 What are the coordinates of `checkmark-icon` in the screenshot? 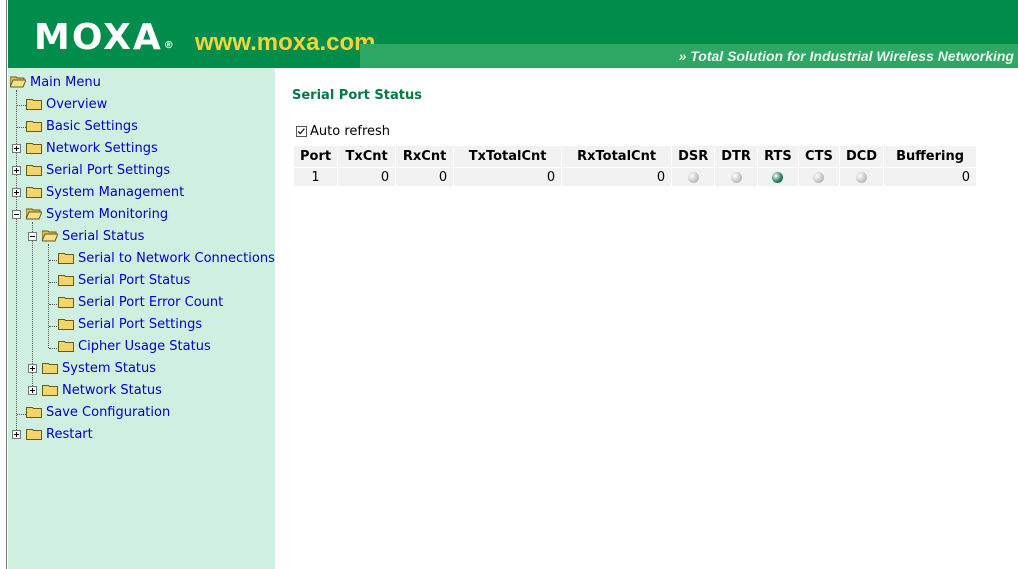 It's located at (301, 131).